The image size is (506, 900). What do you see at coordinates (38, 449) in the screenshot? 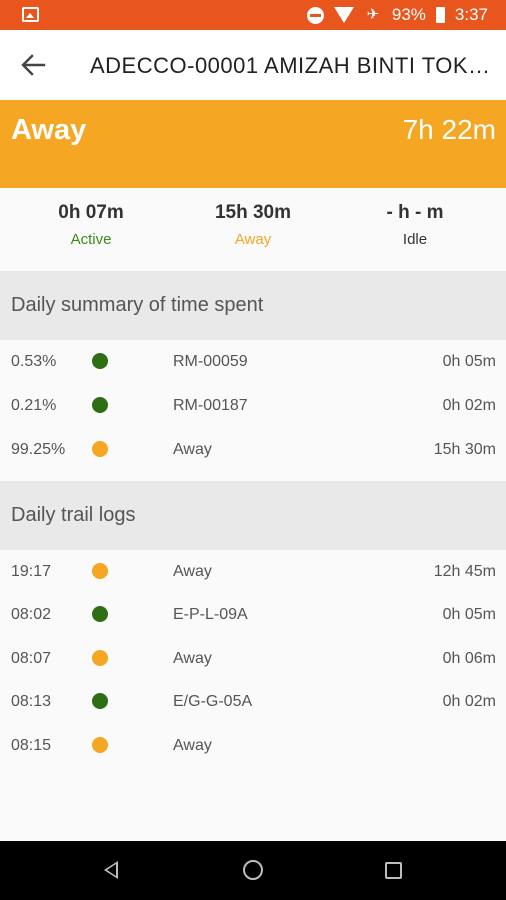
I see `summary-percent: 99.25%` at bounding box center [38, 449].